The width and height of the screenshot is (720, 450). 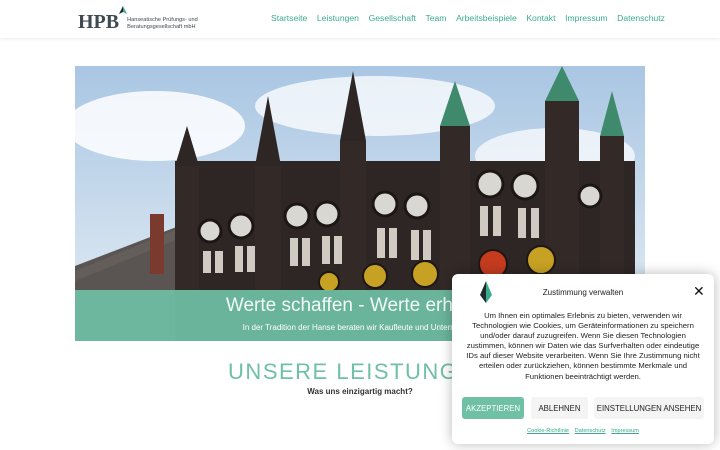 What do you see at coordinates (493, 408) in the screenshot?
I see `accept-button: Akzeptieren` at bounding box center [493, 408].